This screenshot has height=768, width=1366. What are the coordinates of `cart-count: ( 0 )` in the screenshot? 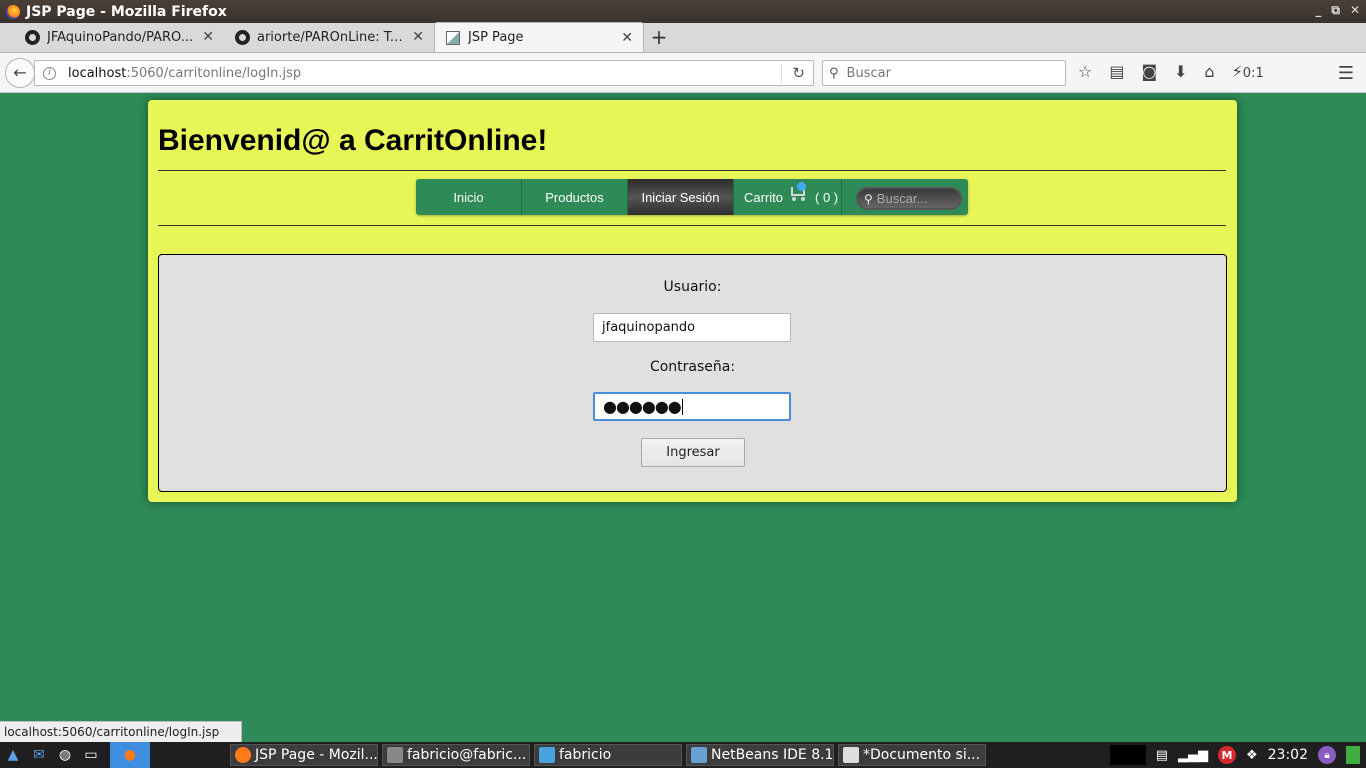 It's located at (827, 197).